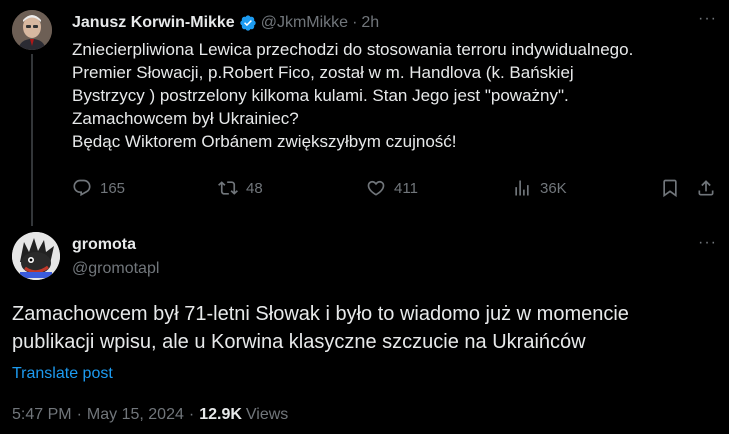 This screenshot has width=729, height=434. I want to click on reply-author-name: gromota, so click(104, 245).